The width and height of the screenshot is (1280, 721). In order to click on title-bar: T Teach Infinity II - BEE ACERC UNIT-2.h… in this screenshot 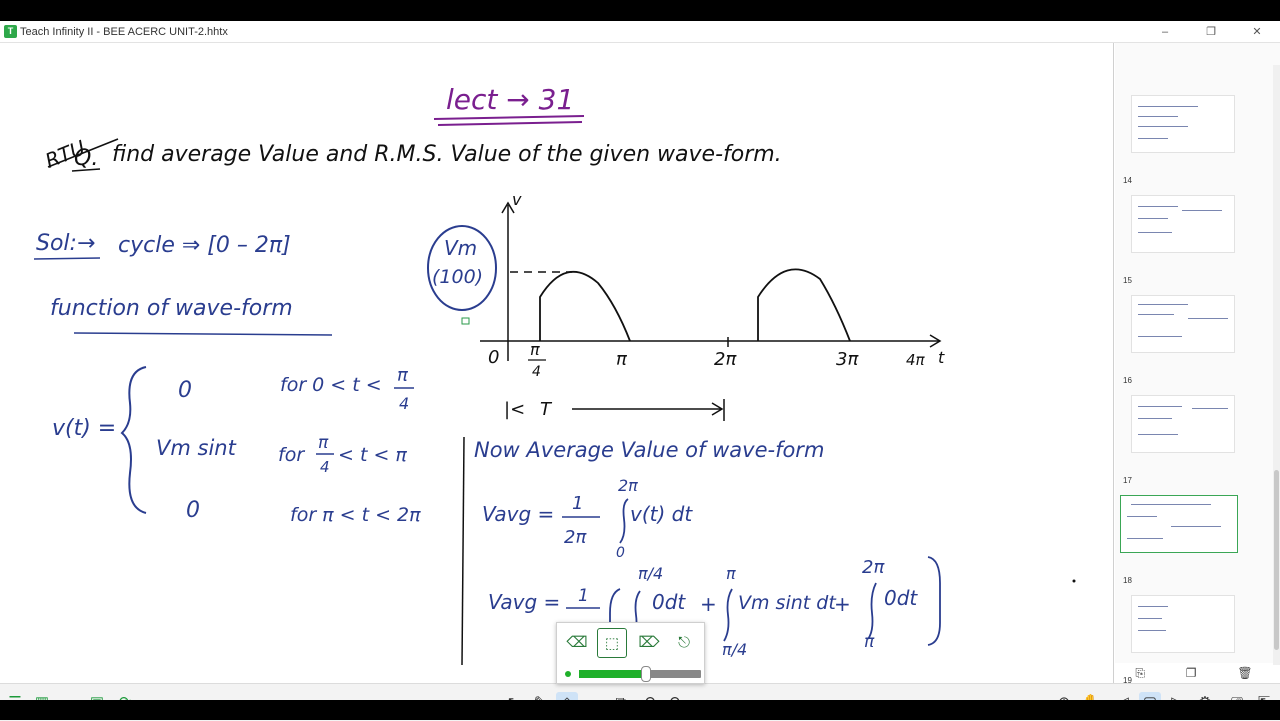, I will do `click(640, 32)`.